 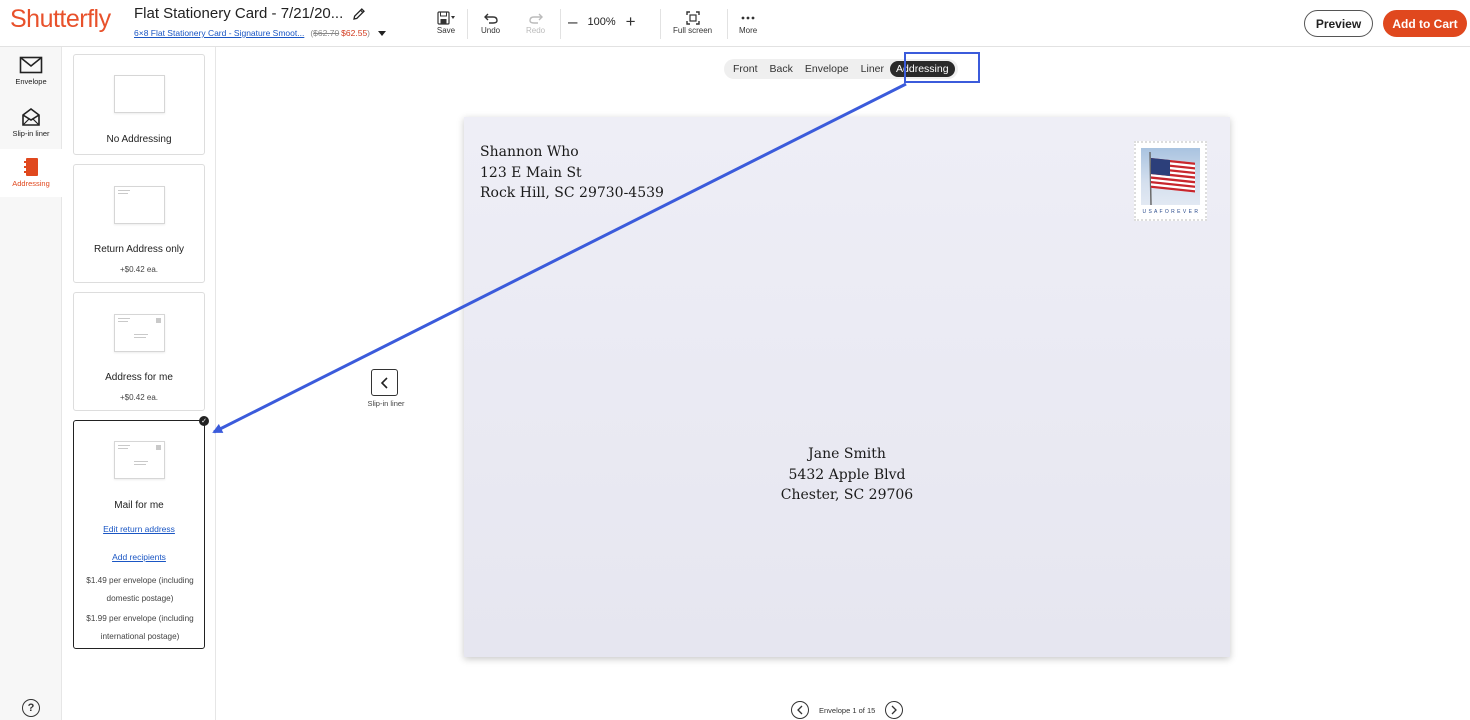 I want to click on original-price: $62.70, so click(x=326, y=33).